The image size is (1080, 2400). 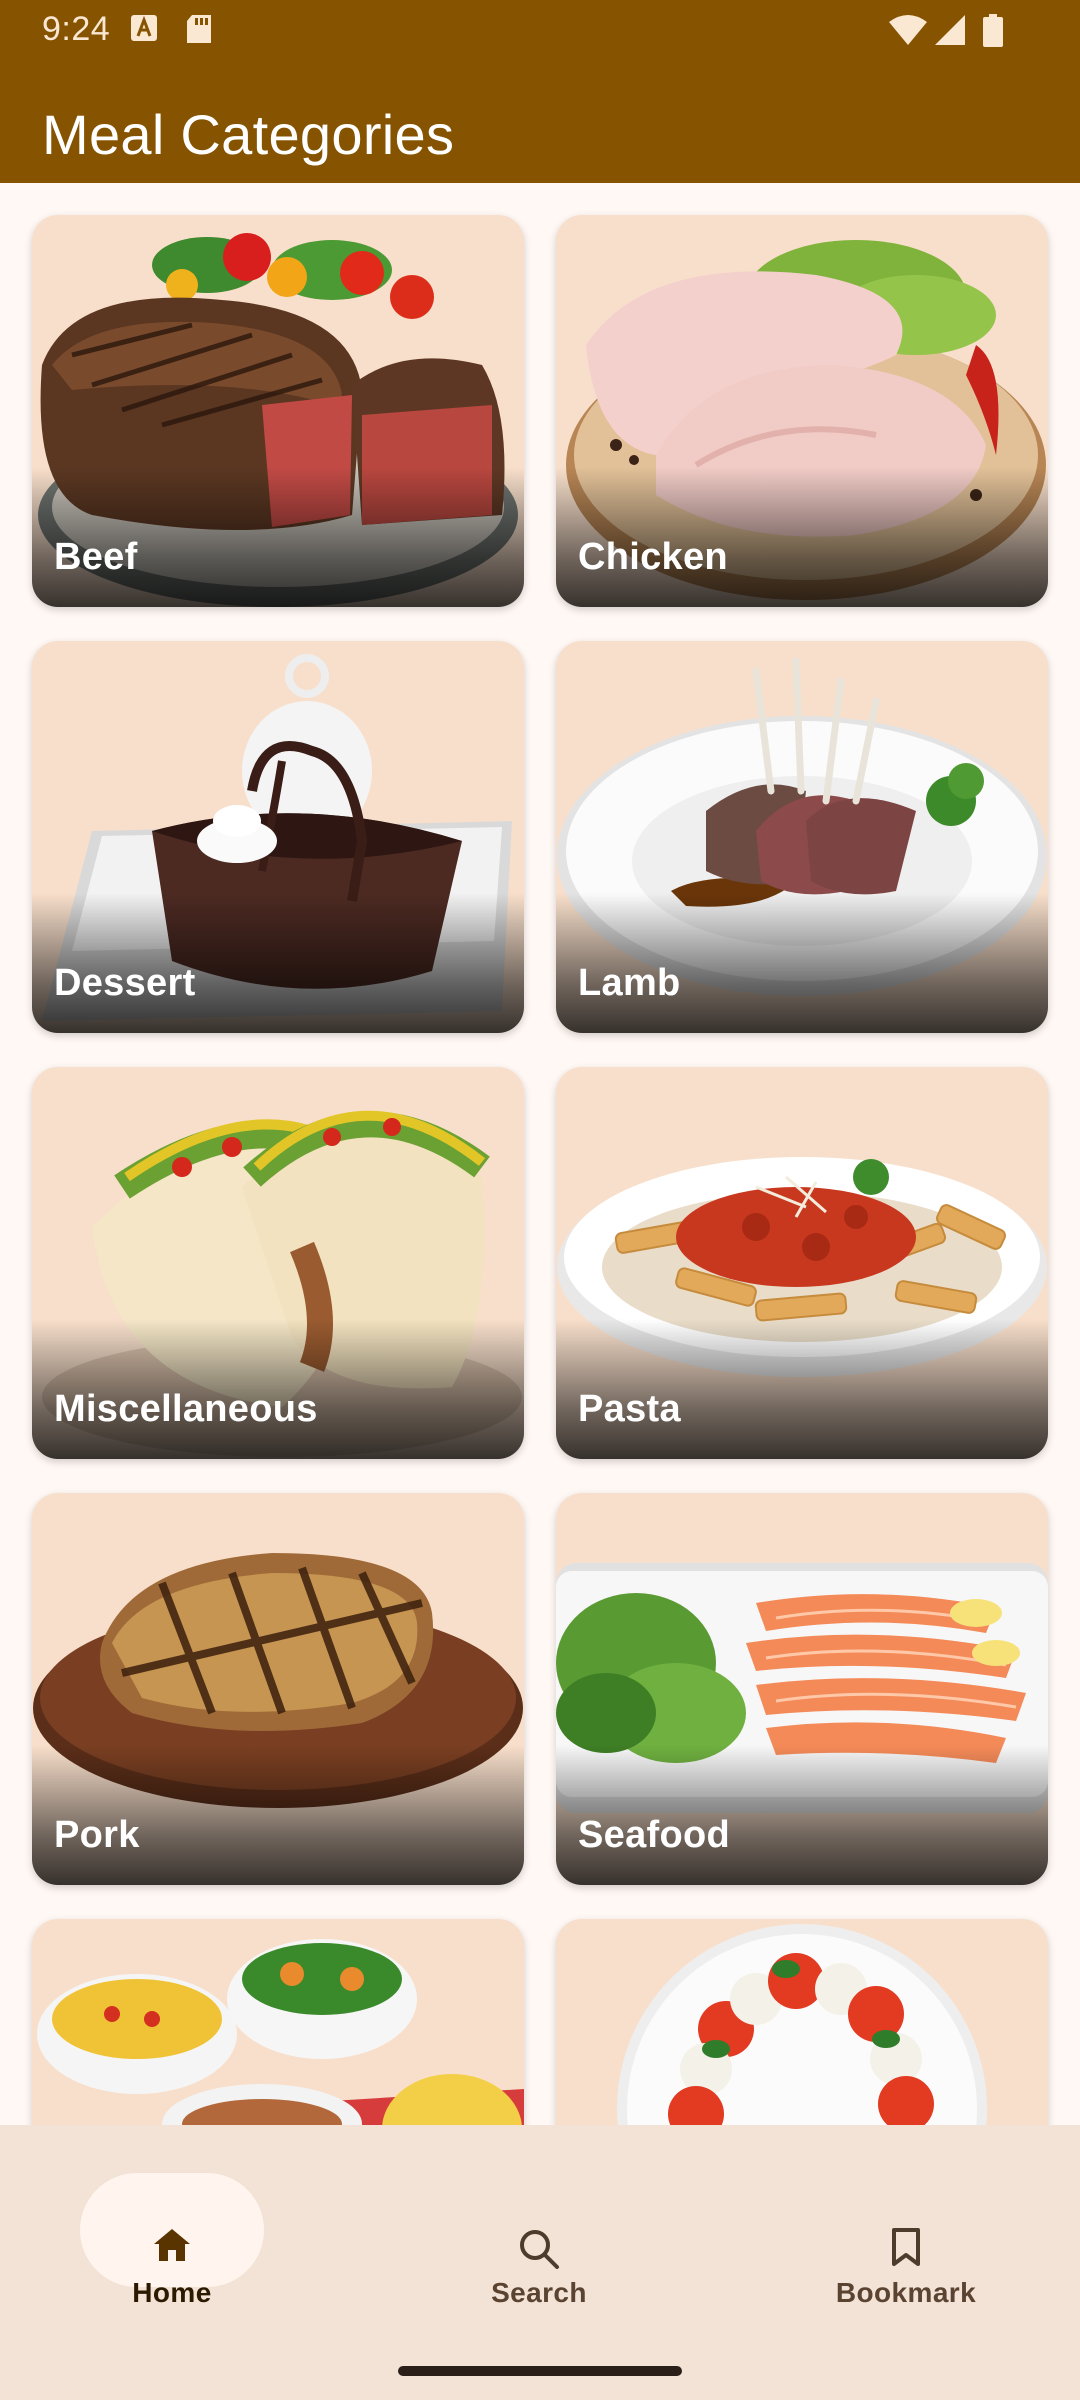 I want to click on category-label: Seafood, so click(x=654, y=1835).